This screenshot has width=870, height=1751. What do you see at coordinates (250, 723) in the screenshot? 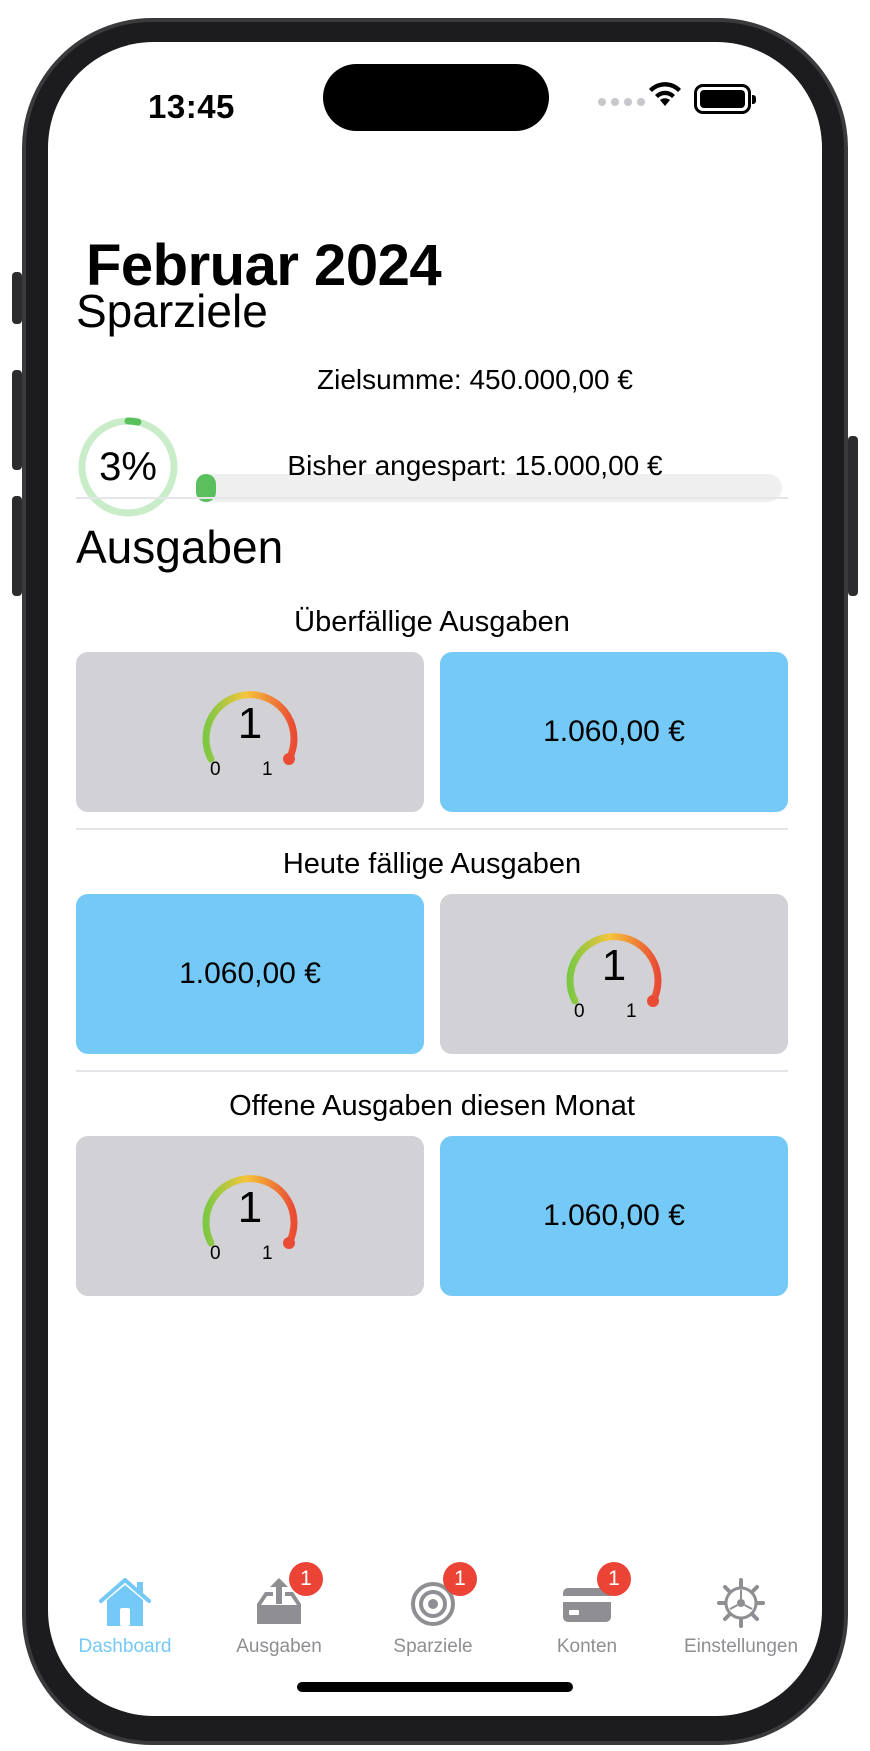
I see `overdue-gauge-value: 1` at bounding box center [250, 723].